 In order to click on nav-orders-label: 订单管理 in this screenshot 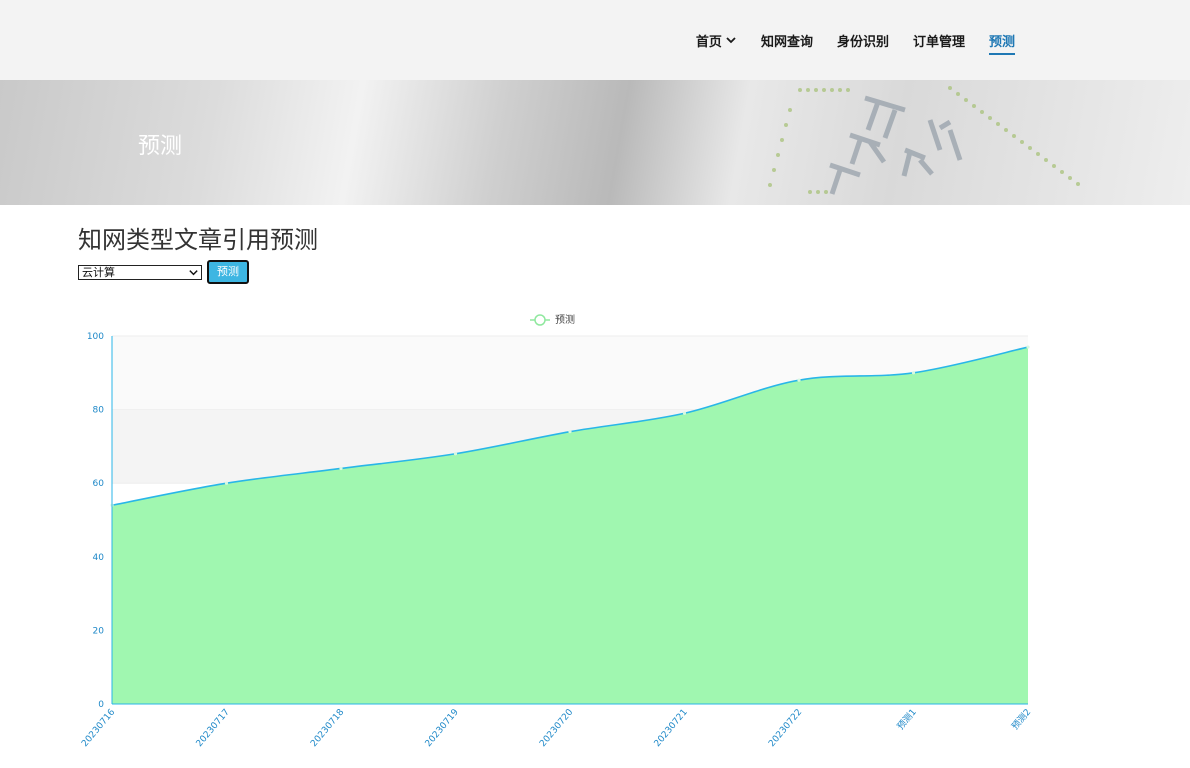, I will do `click(938, 42)`.